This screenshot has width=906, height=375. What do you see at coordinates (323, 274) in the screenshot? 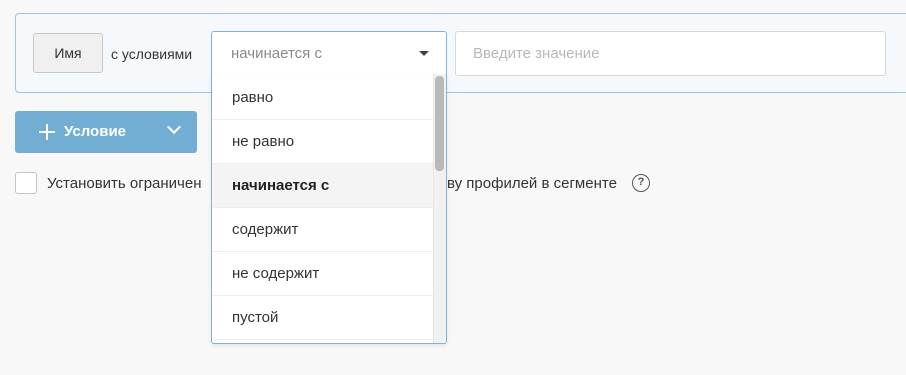
I see `operator-option: не содержит` at bounding box center [323, 274].